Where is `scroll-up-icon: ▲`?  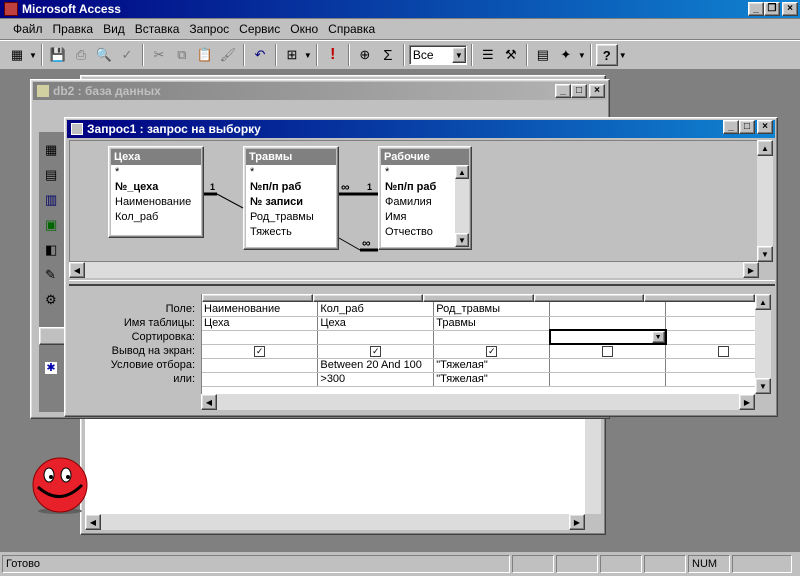
scroll-up-icon: ▲ is located at coordinates (763, 302).